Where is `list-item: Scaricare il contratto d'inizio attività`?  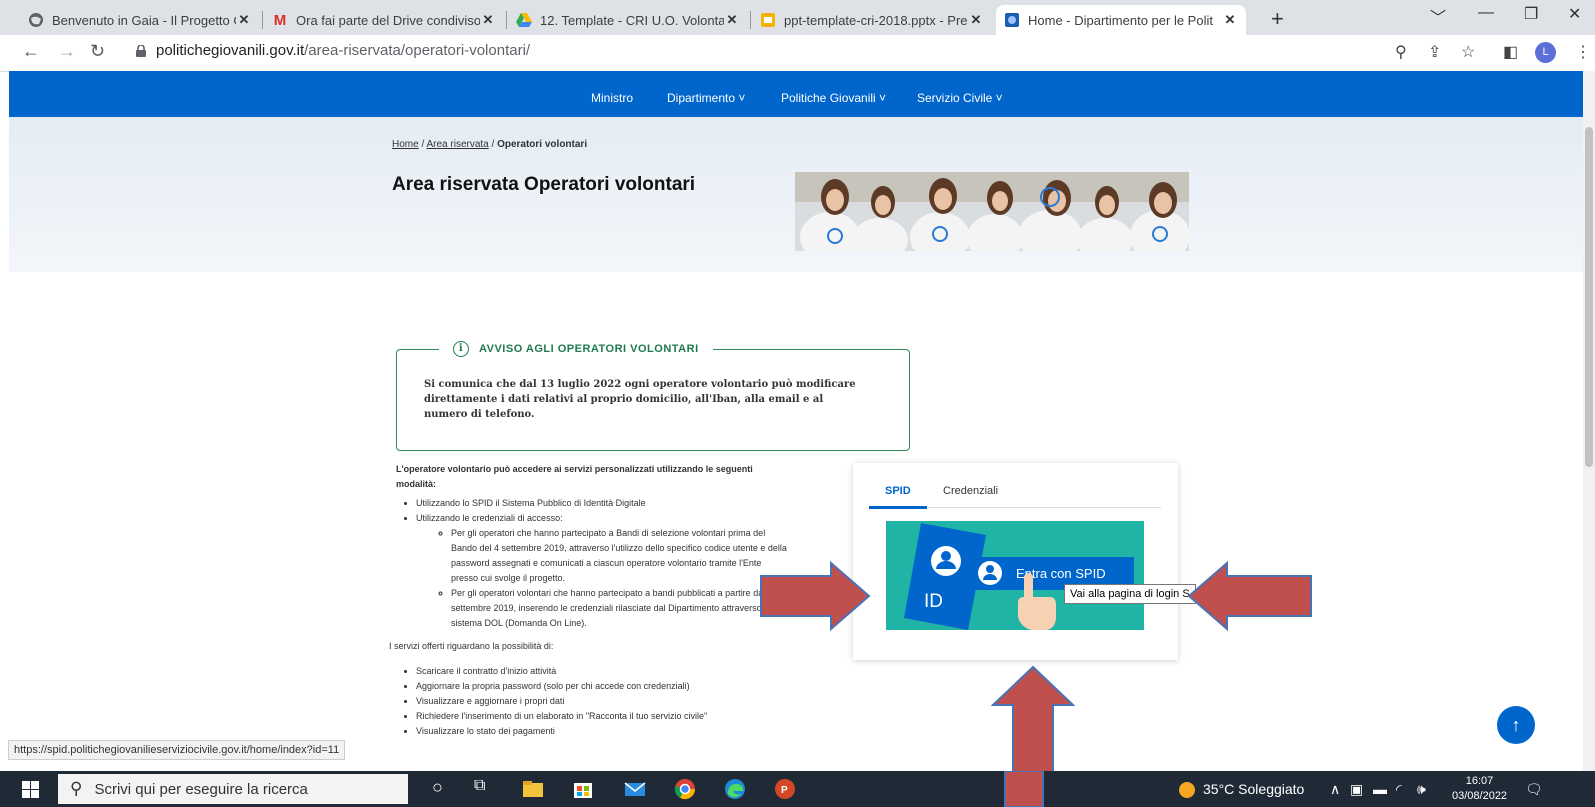
list-item: Scaricare il contratto d'inizio attività is located at coordinates (602, 671).